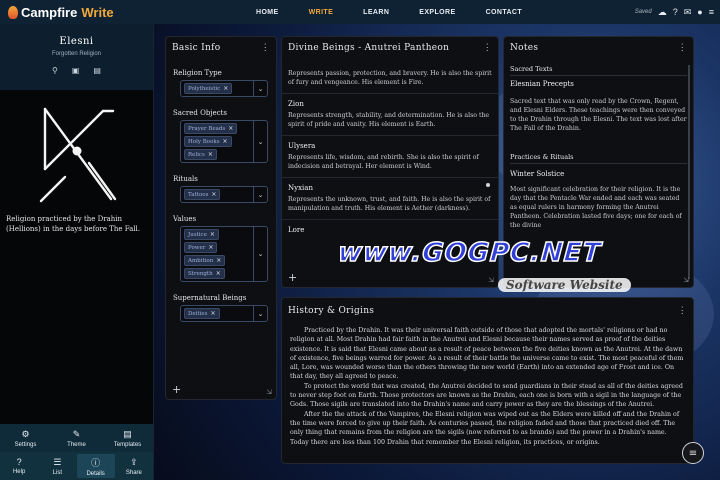 The width and height of the screenshot is (720, 480). What do you see at coordinates (134, 461) in the screenshot?
I see `share-icon: ⇪` at bounding box center [134, 461].